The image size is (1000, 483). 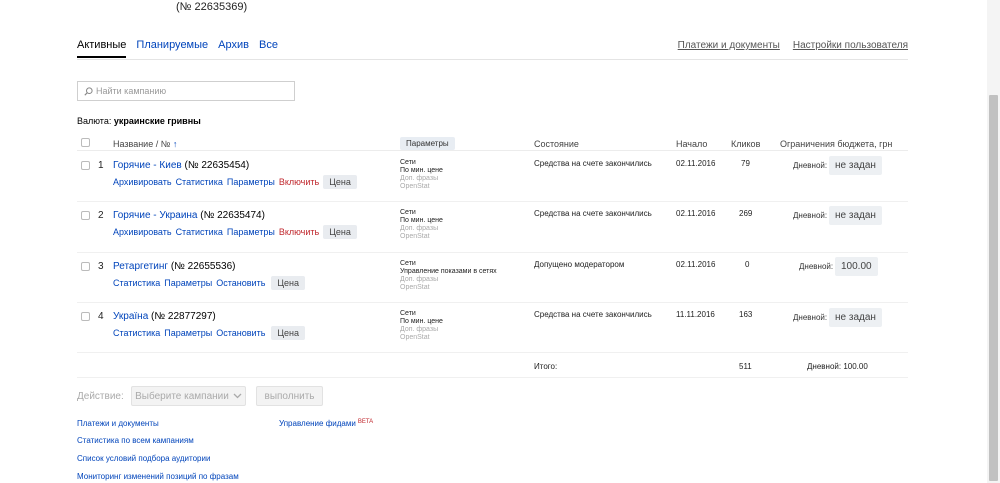 I want to click on col-name: Название / № ↑, so click(x=145, y=144).